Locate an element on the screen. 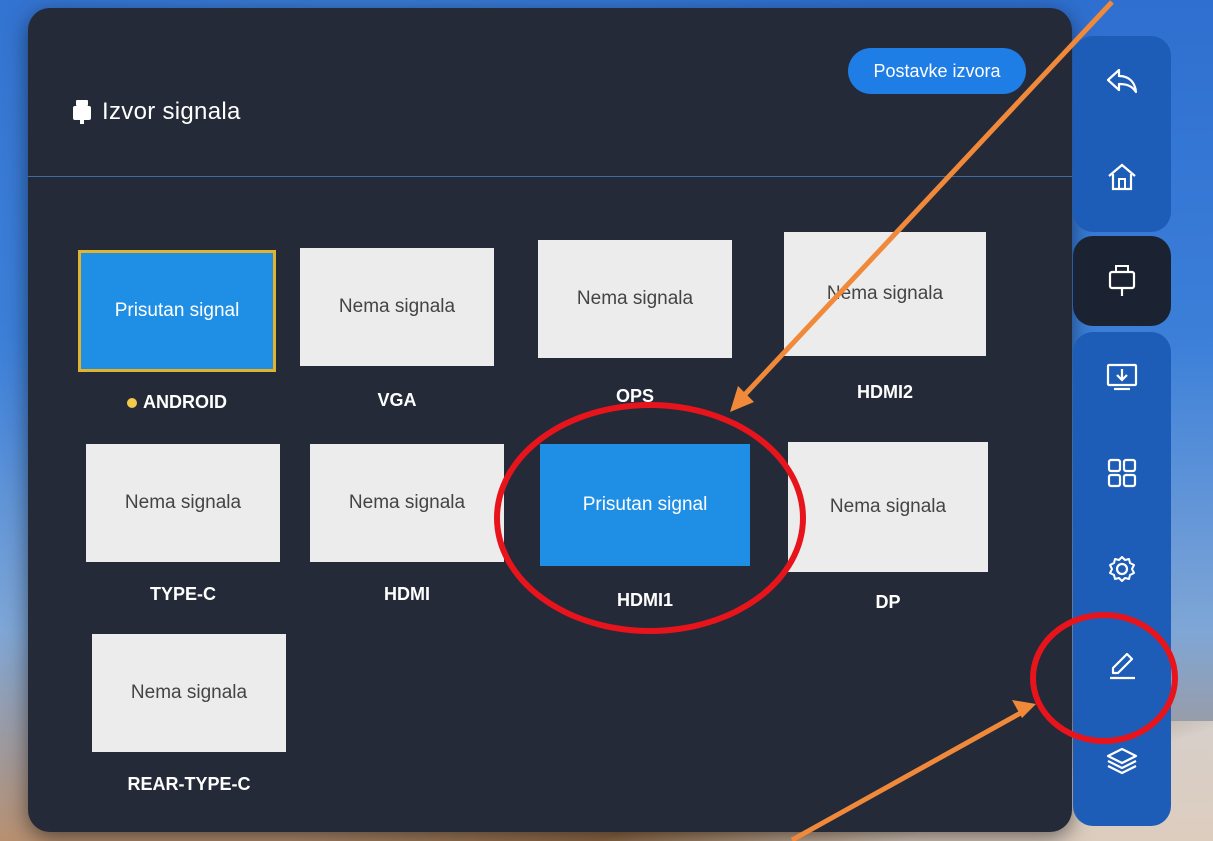  source-tile-dp: Nema signala is located at coordinates (888, 507).